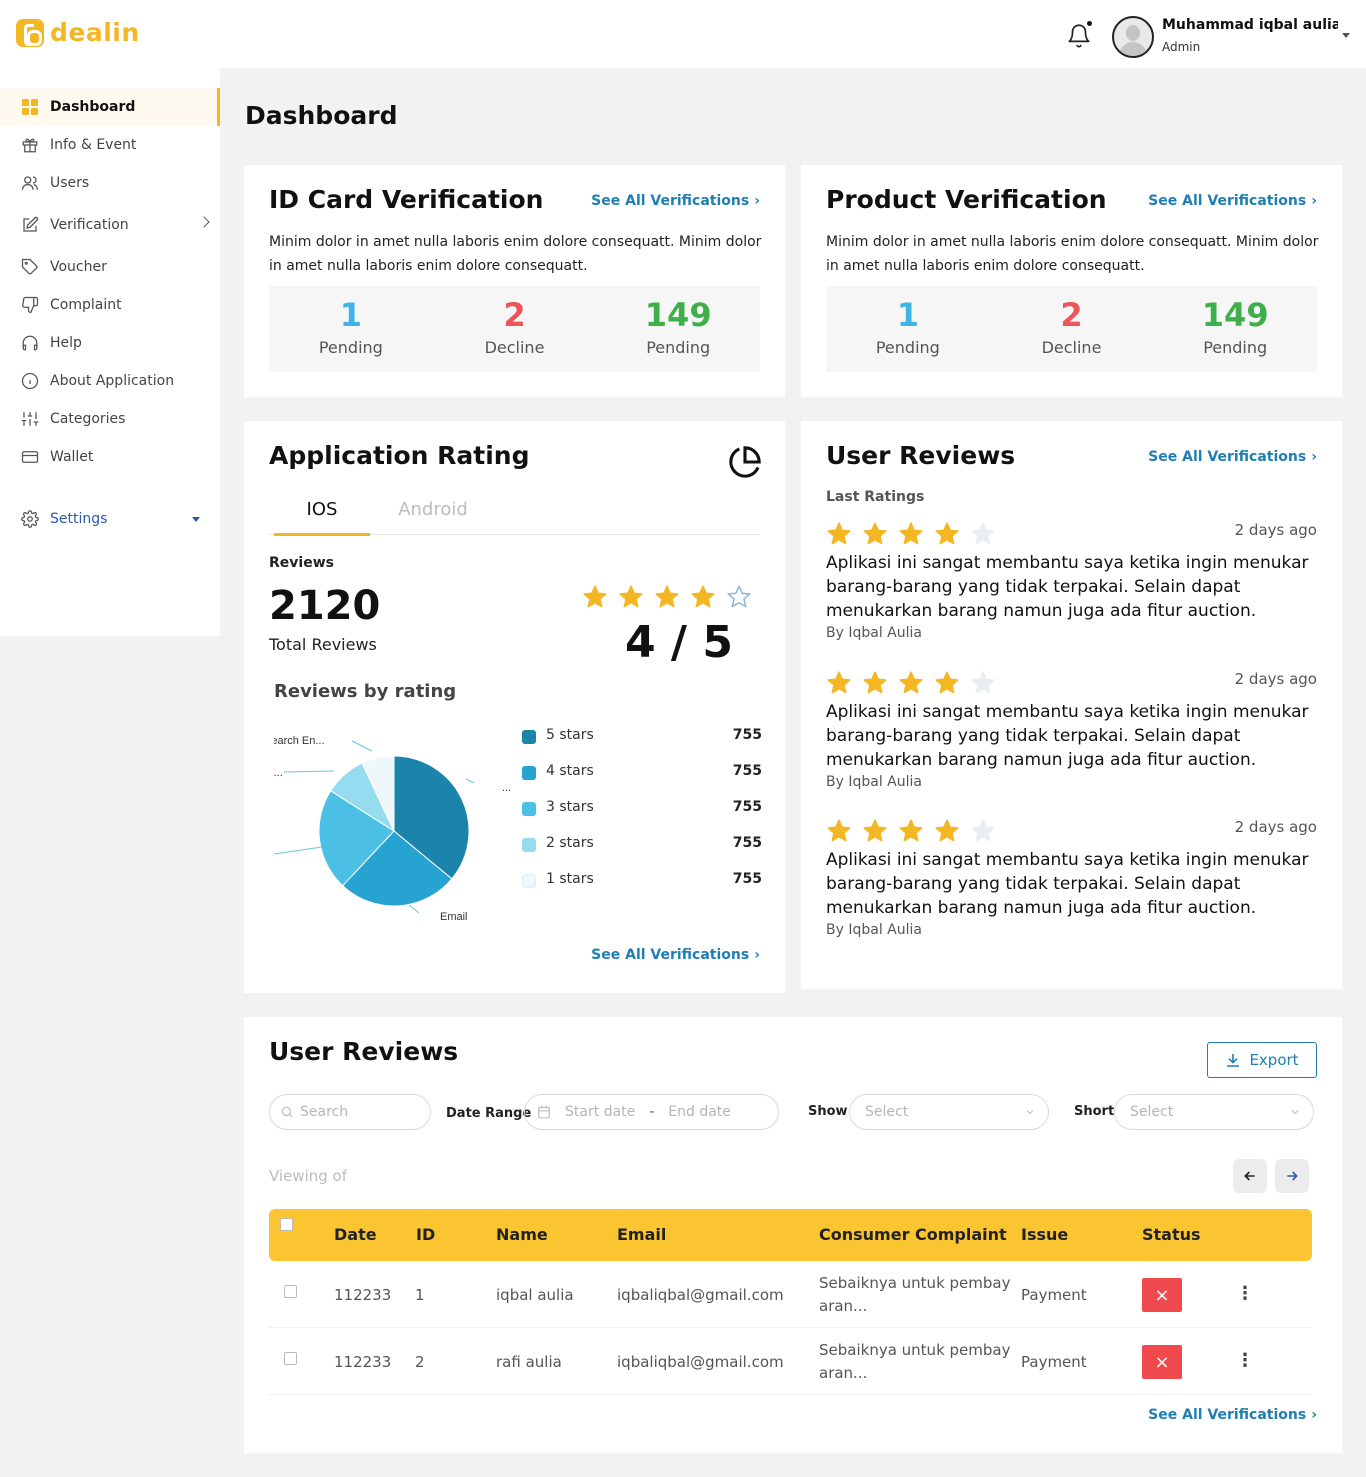 This screenshot has width=1366, height=1477. Describe the element at coordinates (949, 1112) in the screenshot. I see `show-select: Select` at that location.